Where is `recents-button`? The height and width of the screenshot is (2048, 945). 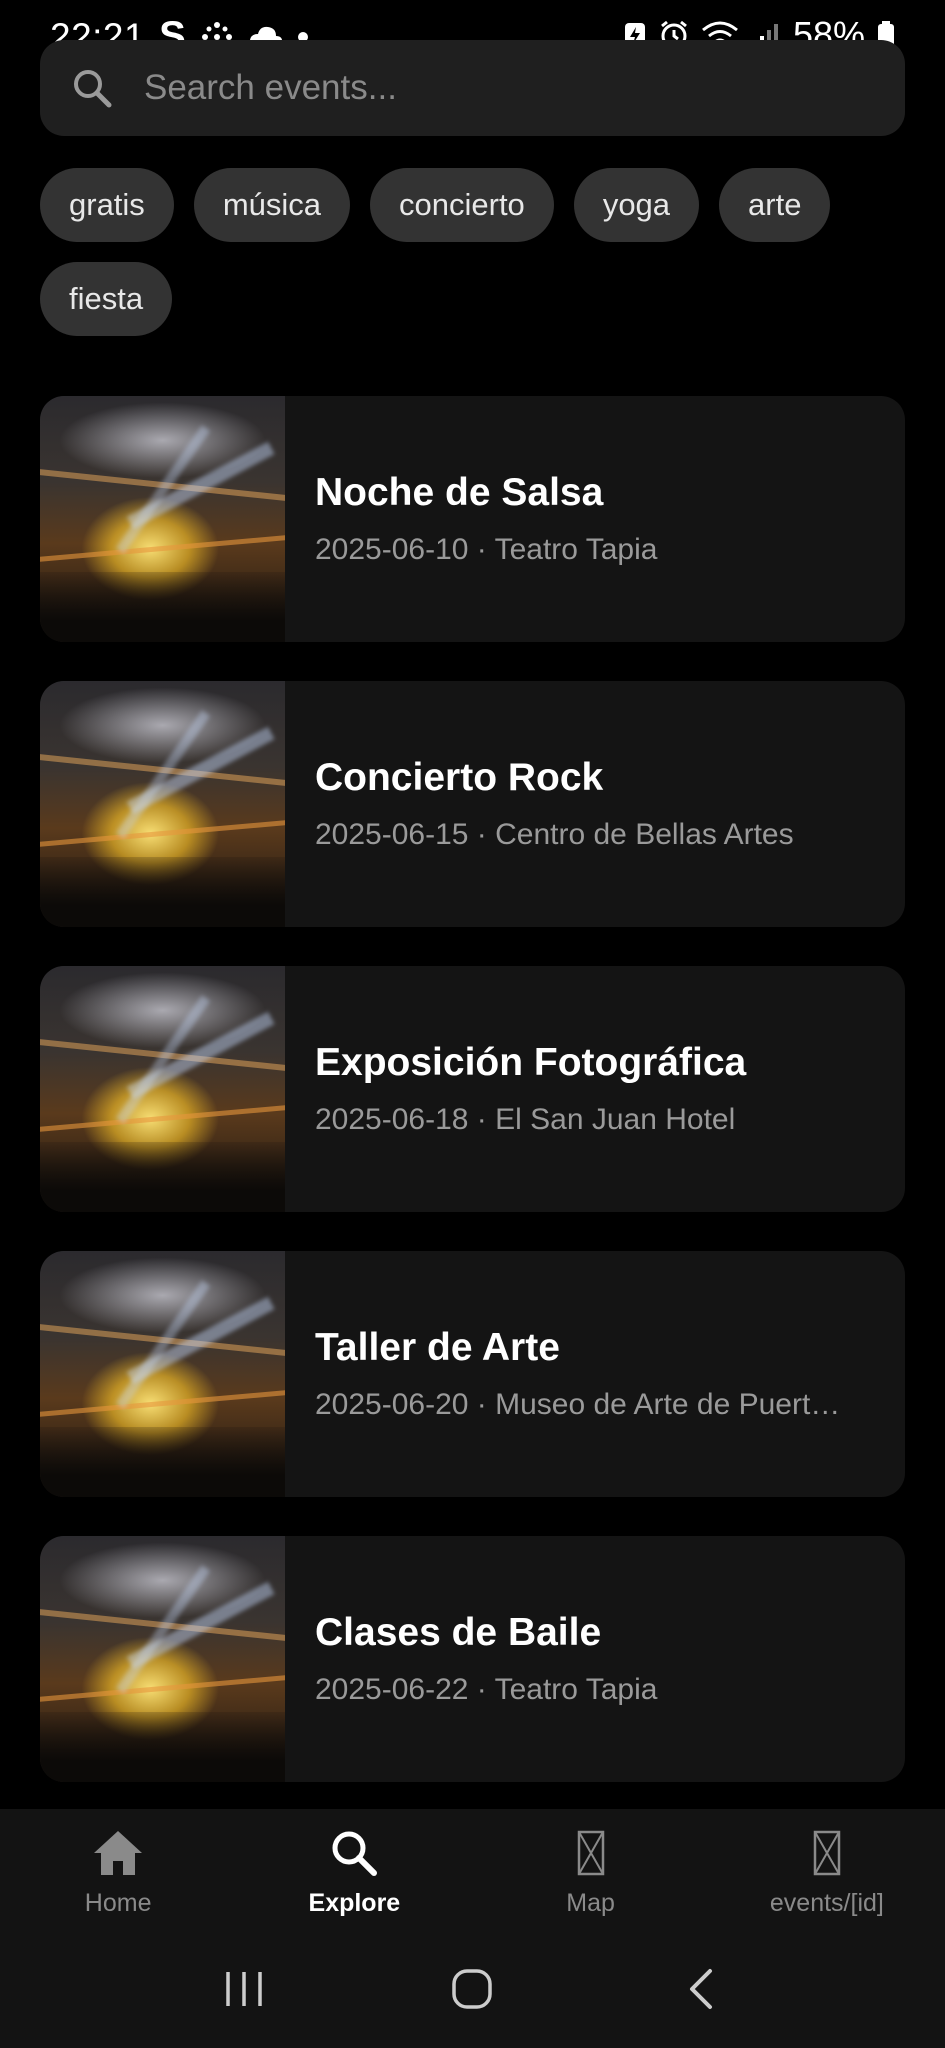
recents-button is located at coordinates (244, 1989).